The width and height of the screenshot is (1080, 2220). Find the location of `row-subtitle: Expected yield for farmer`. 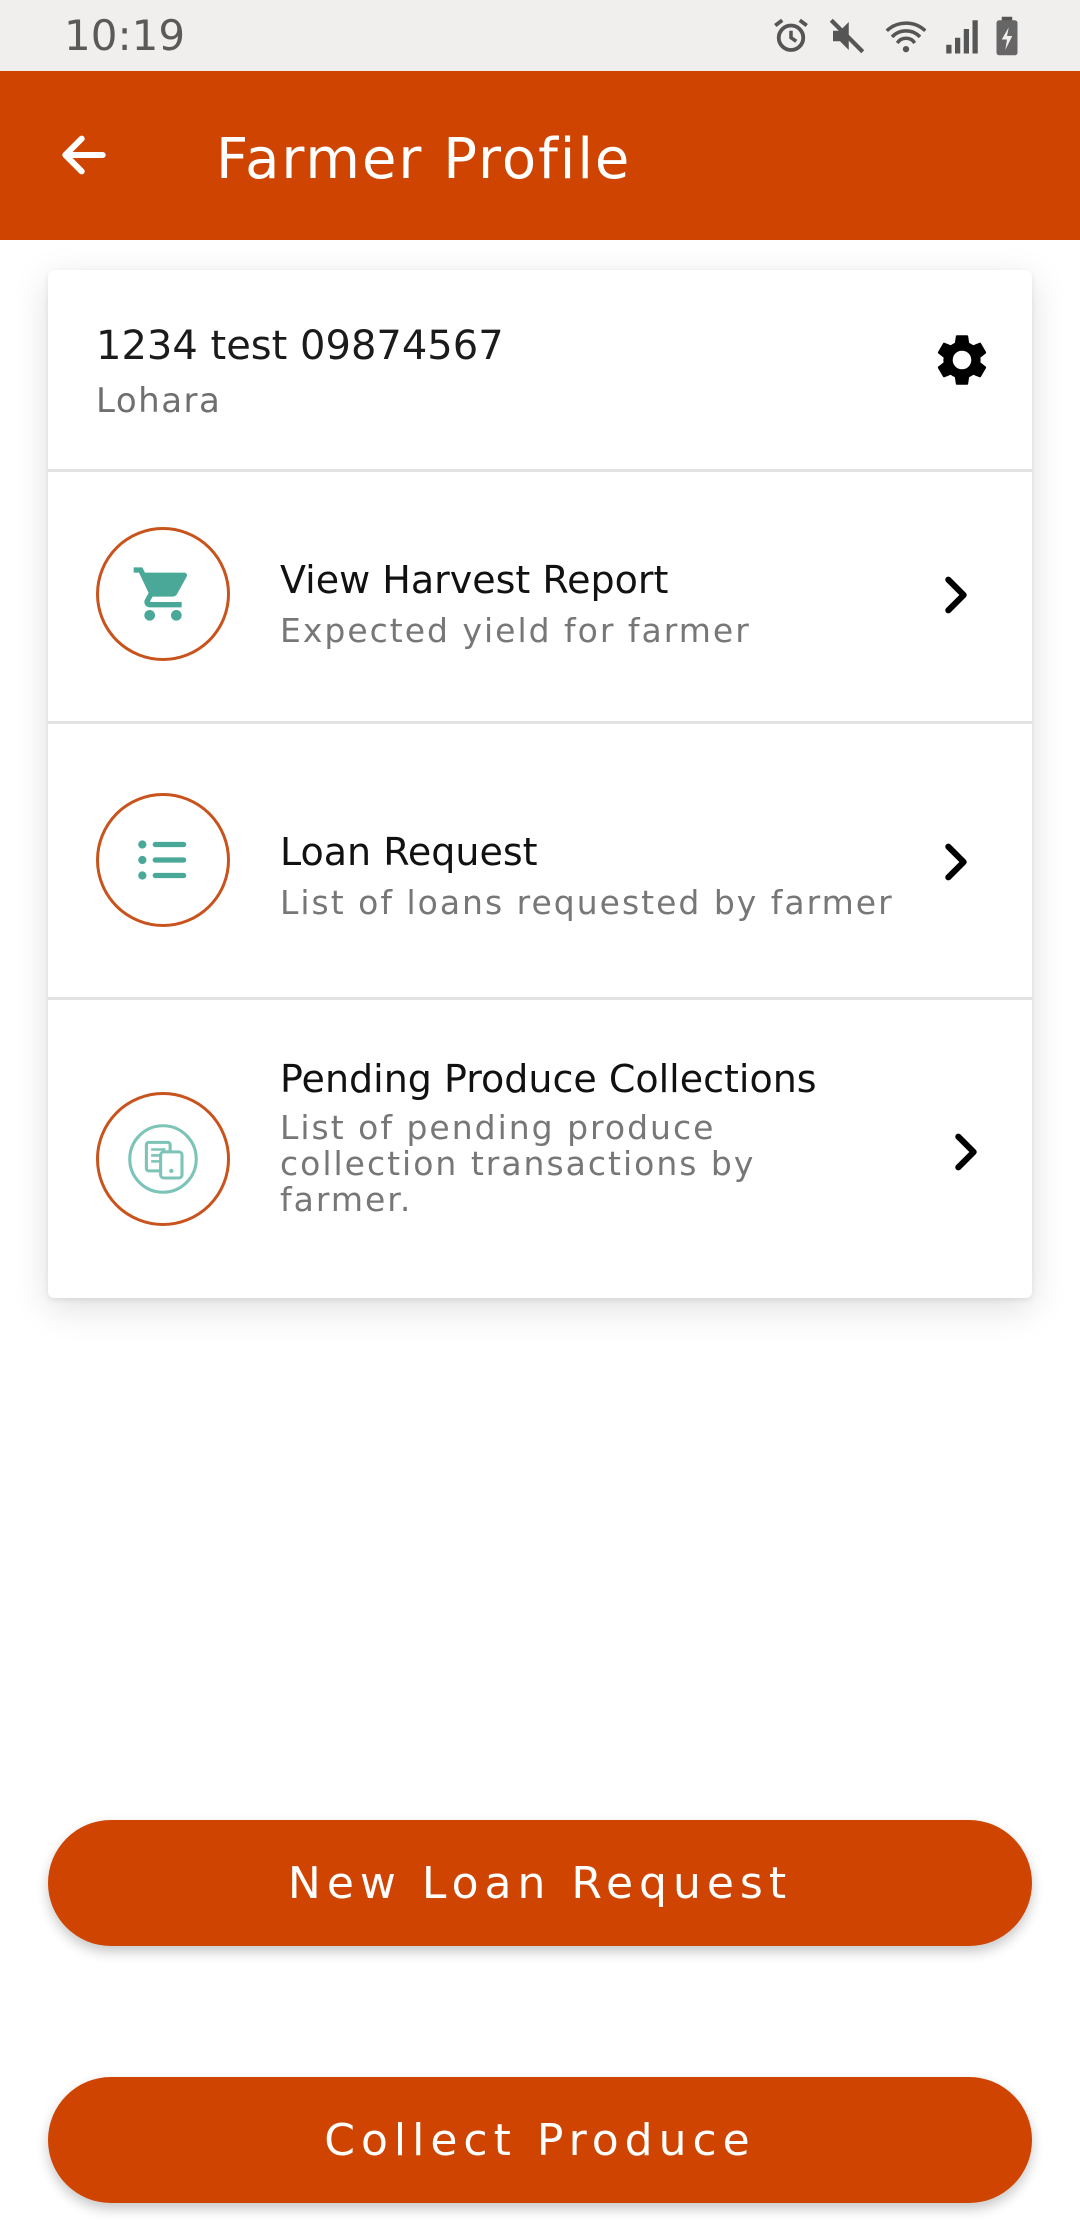

row-subtitle: Expected yield for farmer is located at coordinates (515, 630).